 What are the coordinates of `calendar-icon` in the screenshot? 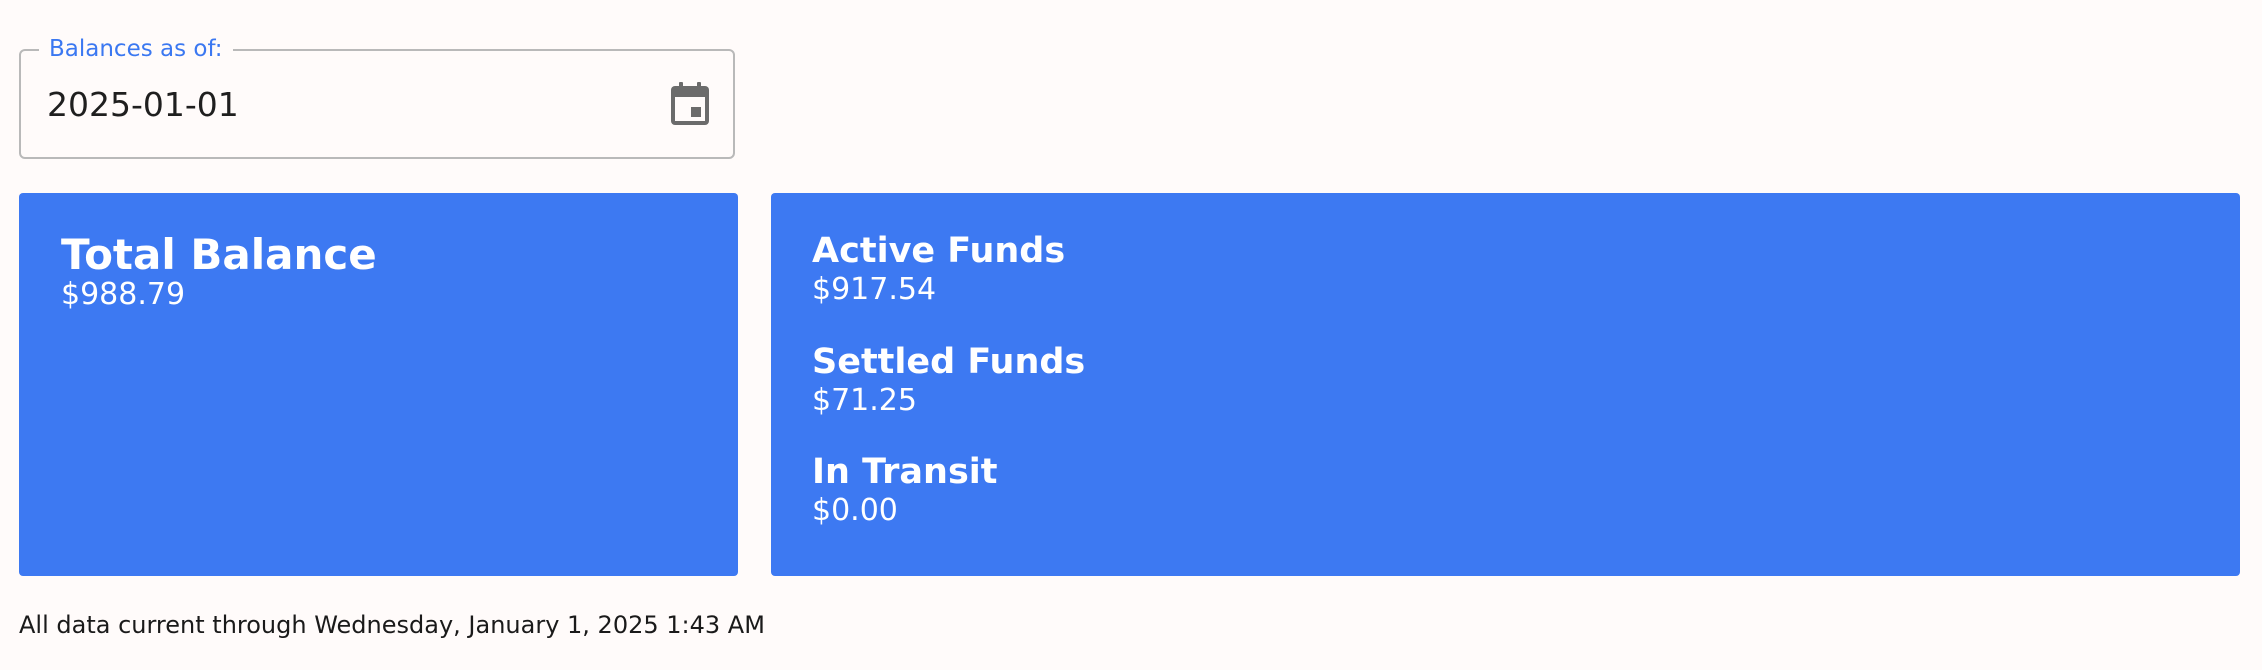 It's located at (690, 104).